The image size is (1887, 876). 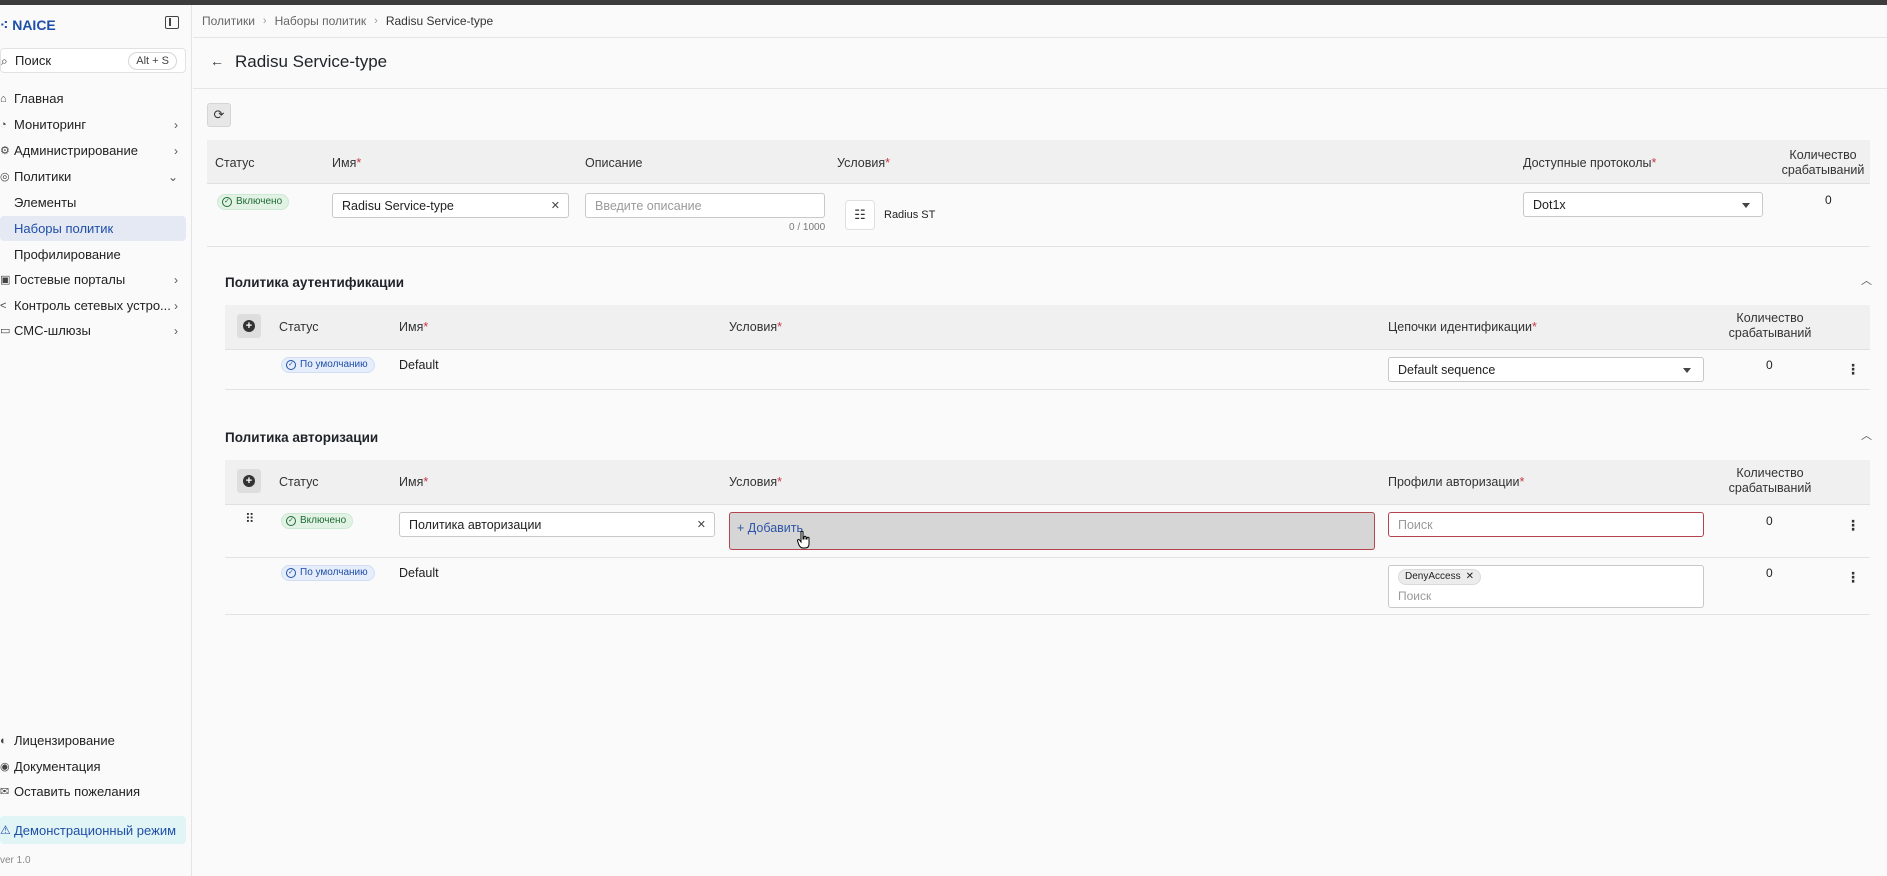 What do you see at coordinates (3, 740) in the screenshot?
I see `license-icon: ◐` at bounding box center [3, 740].